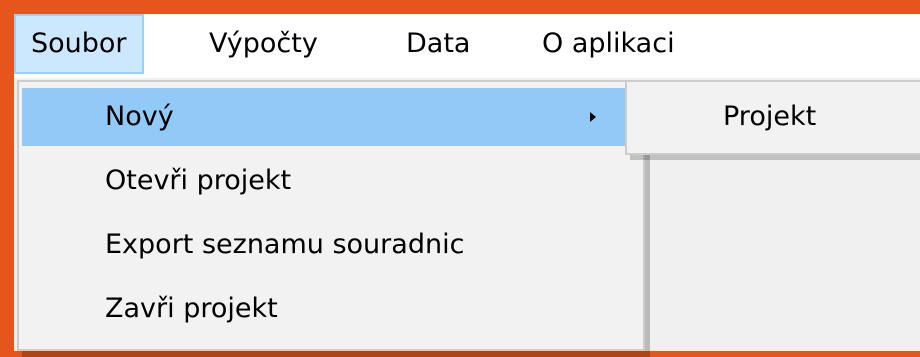 The height and width of the screenshot is (357, 920). What do you see at coordinates (191, 308) in the screenshot?
I see `menu-item-zavri-projekt-label: Zavři projekt` at bounding box center [191, 308].